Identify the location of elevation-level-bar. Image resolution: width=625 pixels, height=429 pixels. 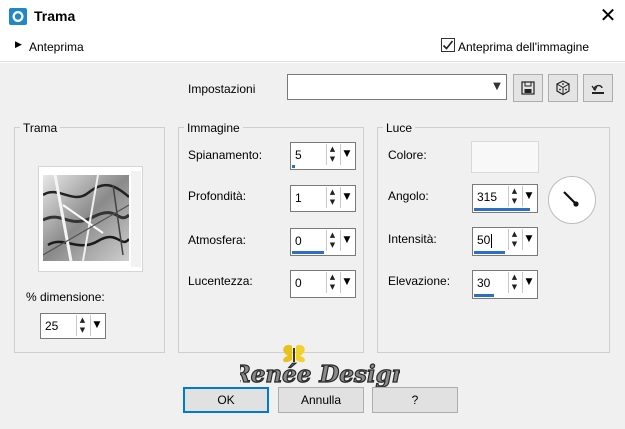
(484, 295).